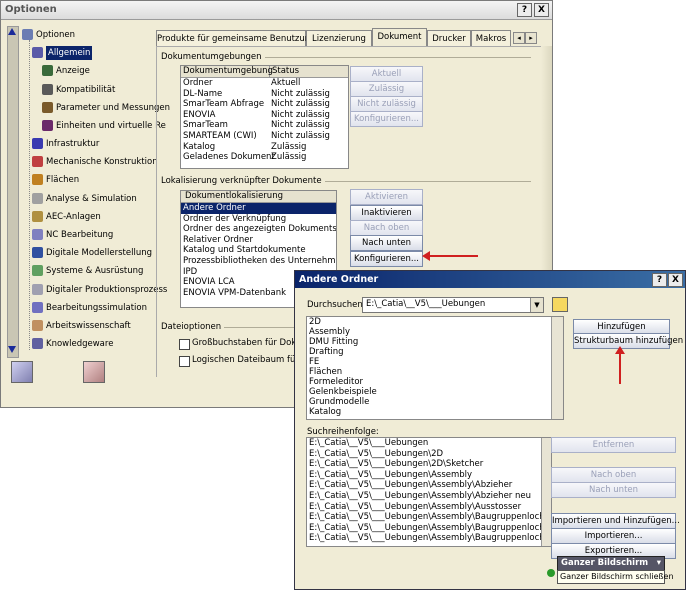 The image size is (700, 597). I want to click on nach-oben-button: Nach oben, so click(386, 228).